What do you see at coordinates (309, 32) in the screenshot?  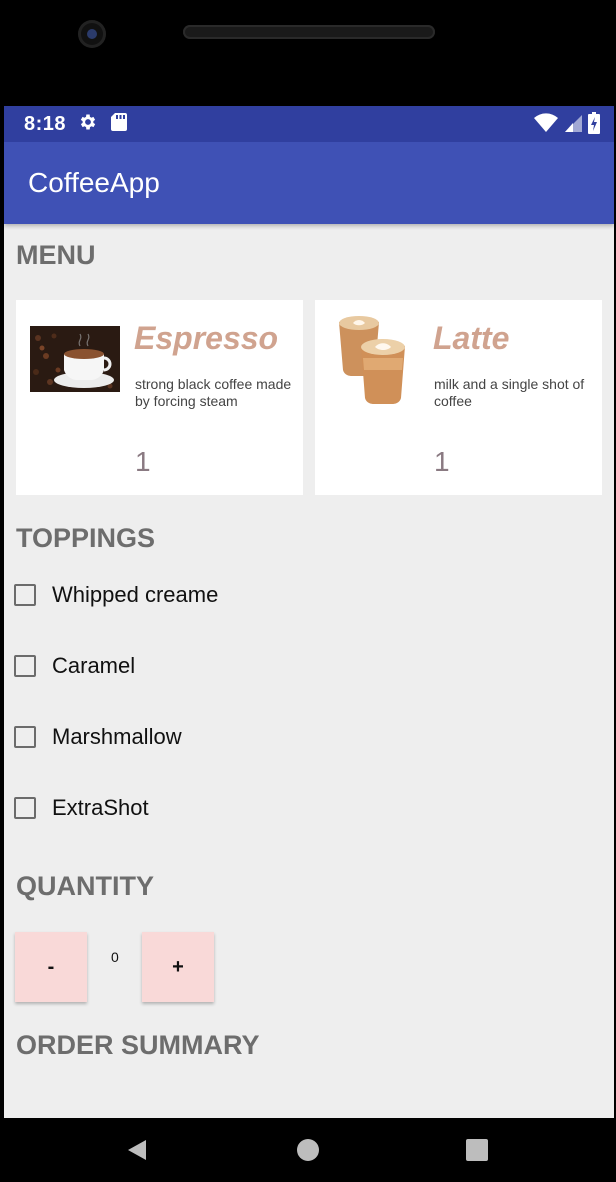 I see `earpiece-speaker` at bounding box center [309, 32].